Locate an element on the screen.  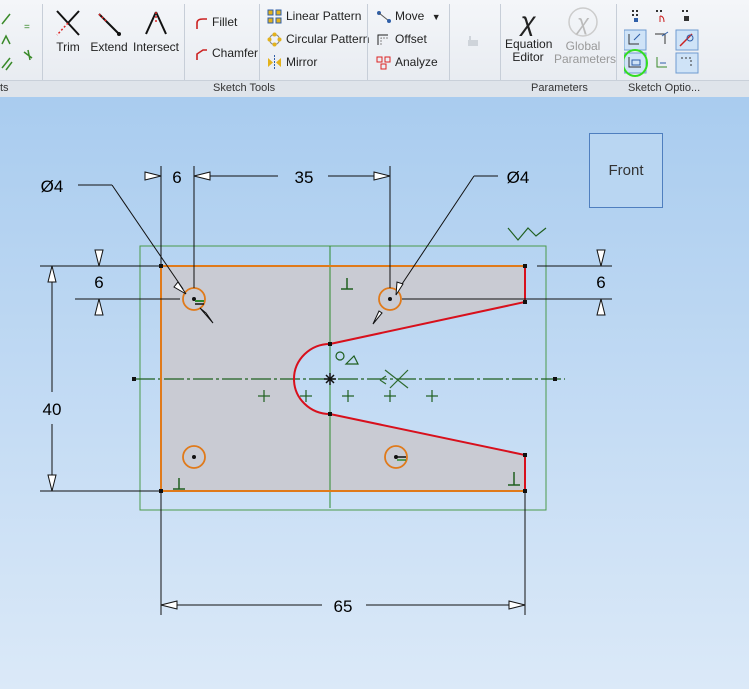
dim-40-text: 40 is located at coordinates (52, 409).